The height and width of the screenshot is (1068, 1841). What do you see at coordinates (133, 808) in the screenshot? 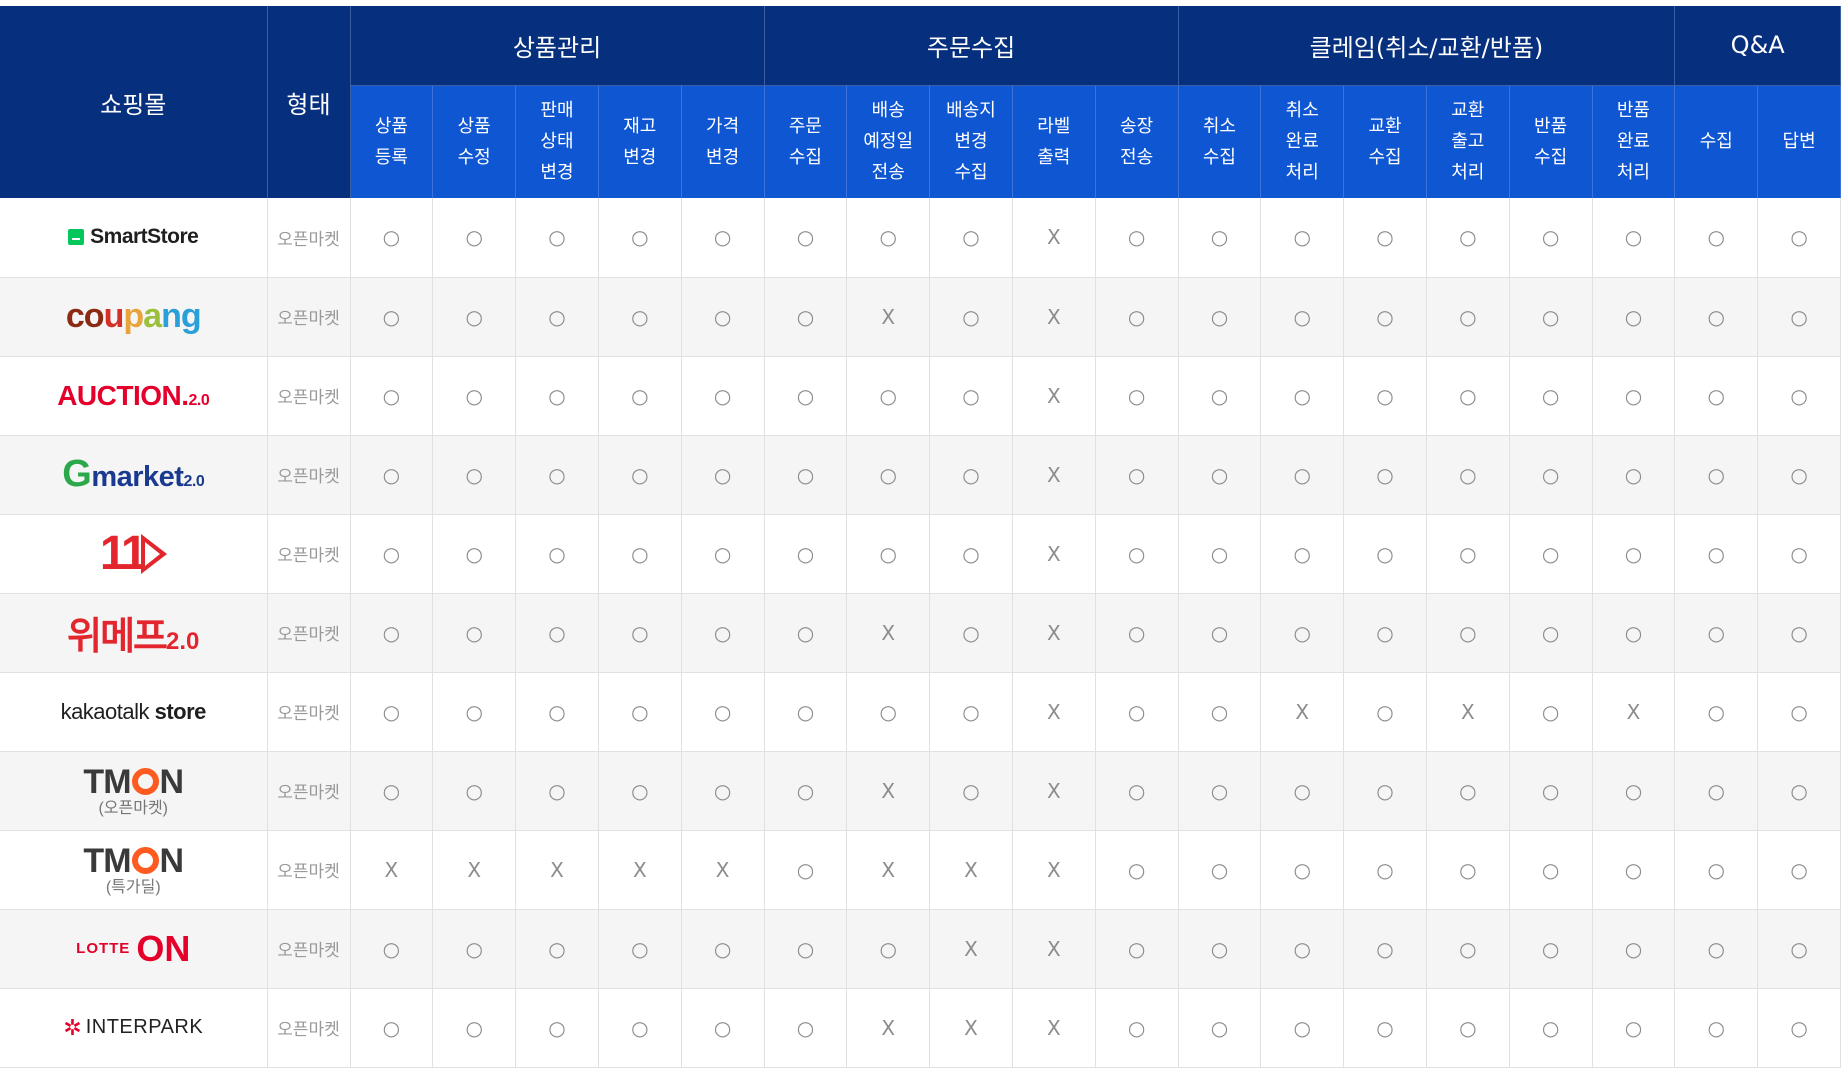
I see `logo-subtitle: (오픈마켓)` at bounding box center [133, 808].